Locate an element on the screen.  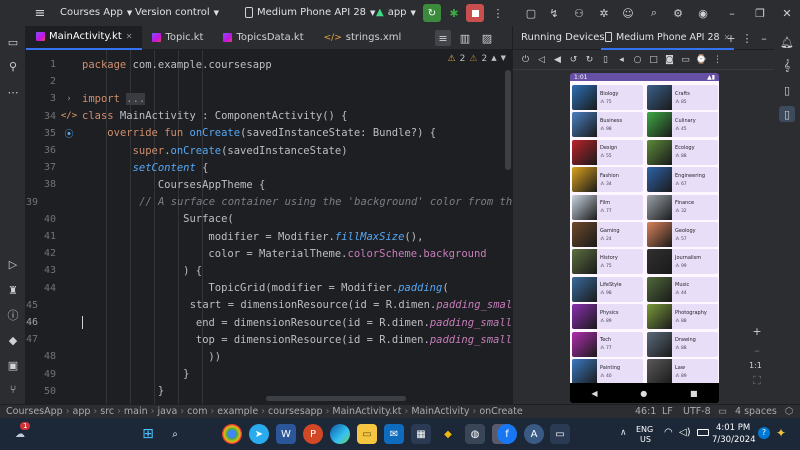
breadcrumb-item: java is located at coordinates (167, 411).